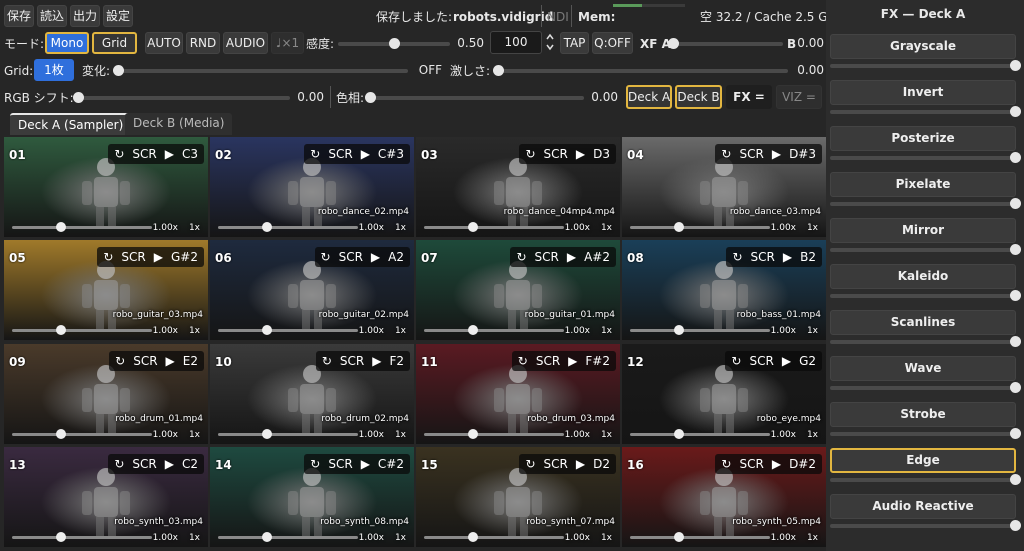 The image size is (1024, 551). Describe the element at coordinates (724, 394) in the screenshot. I see `clip-cell: 12 ↻ SCR ▶ G2 robo_eye.mp4 1.00x 1x` at that location.